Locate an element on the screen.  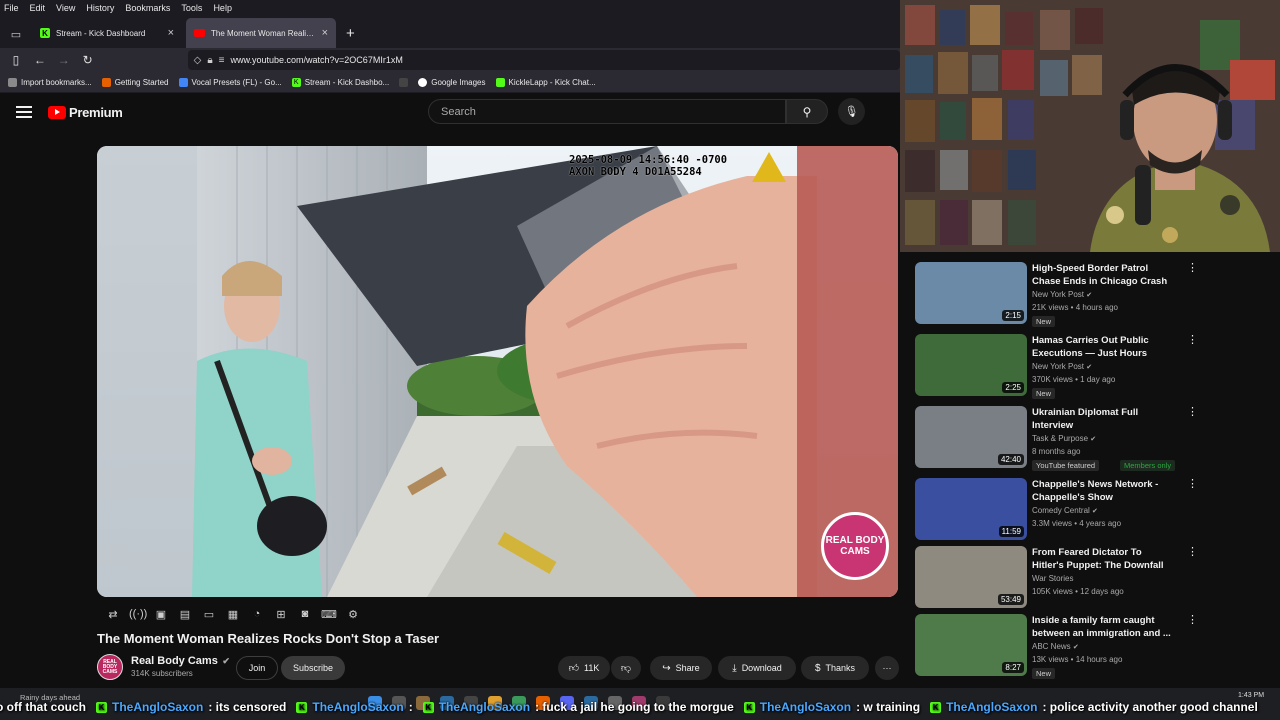
lock-icon: 🔒︎ is located at coordinates (209, 60).